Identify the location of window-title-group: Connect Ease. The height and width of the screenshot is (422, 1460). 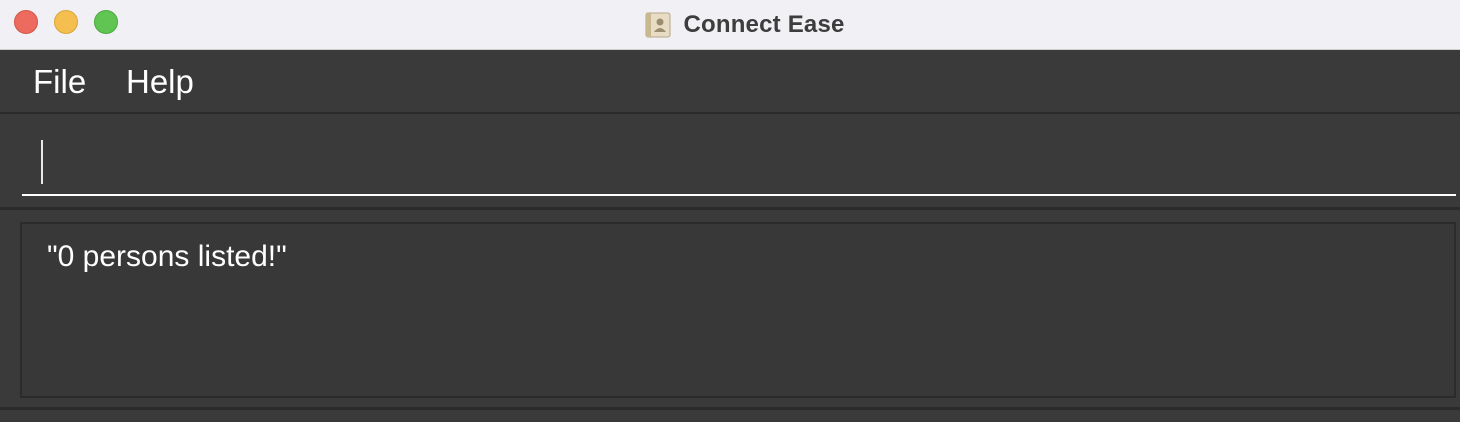
(730, 25).